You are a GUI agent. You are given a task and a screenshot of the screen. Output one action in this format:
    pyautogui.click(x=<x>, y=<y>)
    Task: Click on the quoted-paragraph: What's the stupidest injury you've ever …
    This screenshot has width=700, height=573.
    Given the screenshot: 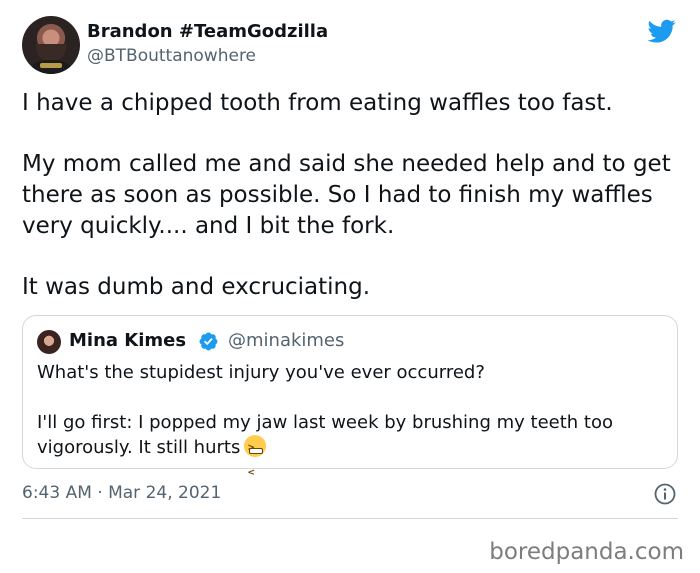 What is the action you would take?
    pyautogui.click(x=261, y=372)
    